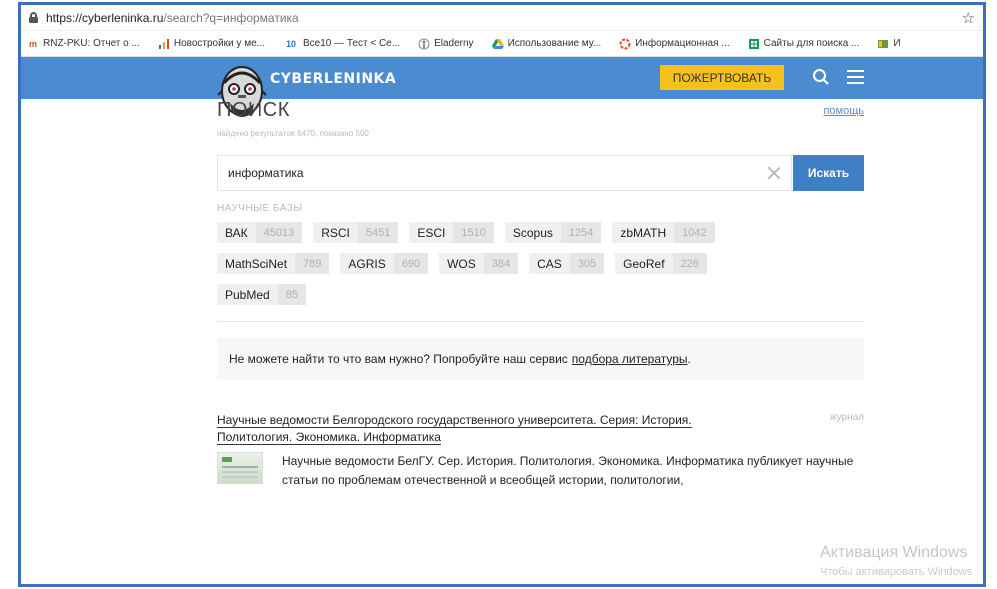  I want to click on db-name: Scopus, so click(532, 232).